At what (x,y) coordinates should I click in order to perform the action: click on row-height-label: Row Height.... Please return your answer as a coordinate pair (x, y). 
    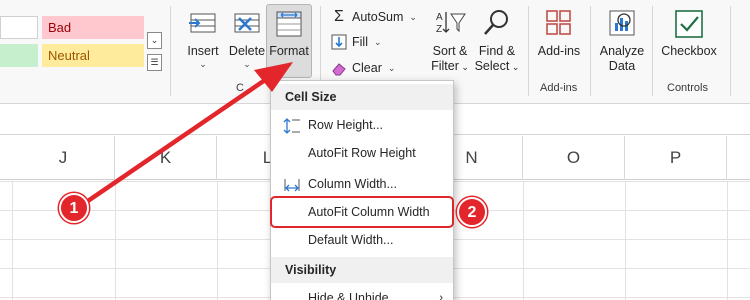
    Looking at the image, I should click on (346, 125).